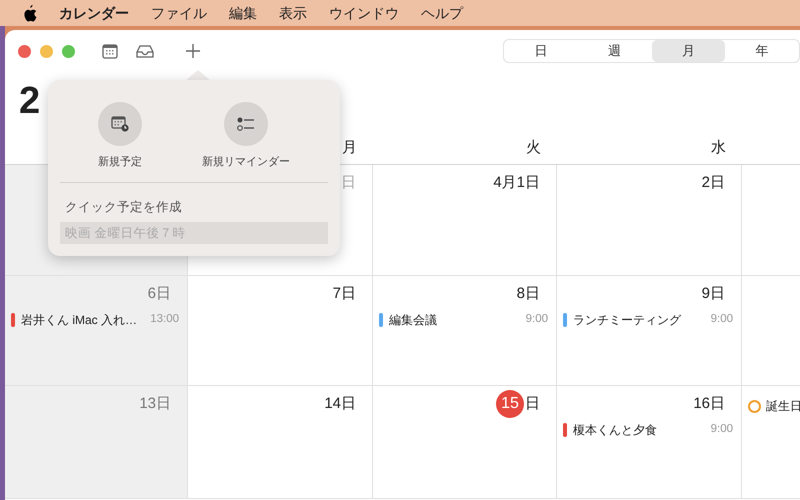  What do you see at coordinates (155, 404) in the screenshot?
I see `day-number: 13日` at bounding box center [155, 404].